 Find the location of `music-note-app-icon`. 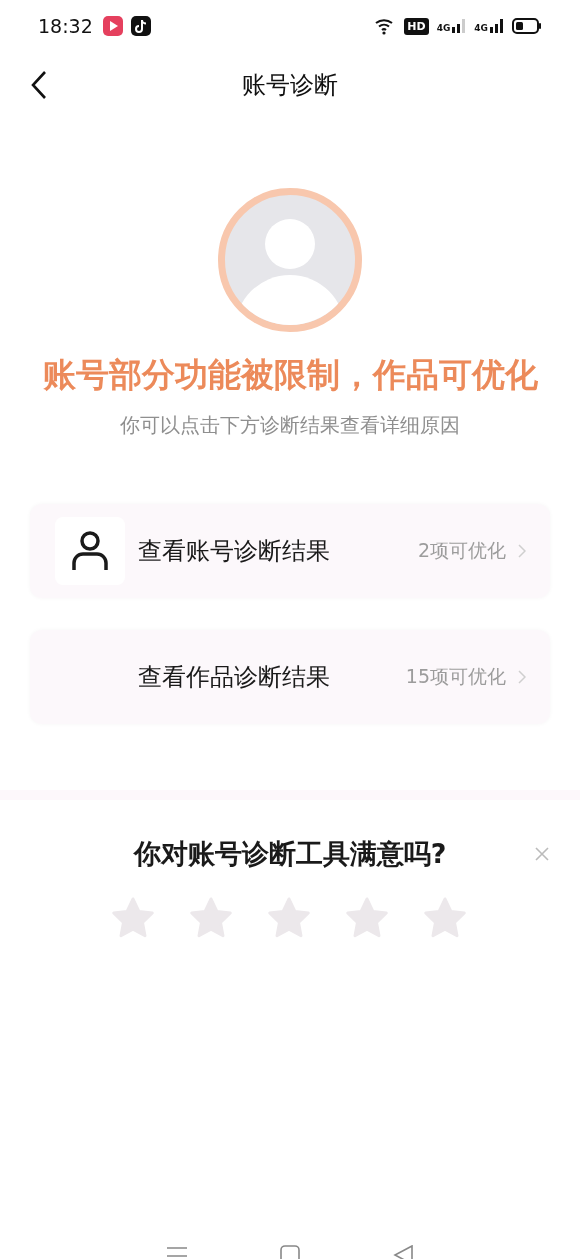

music-note-app-icon is located at coordinates (140, 26).